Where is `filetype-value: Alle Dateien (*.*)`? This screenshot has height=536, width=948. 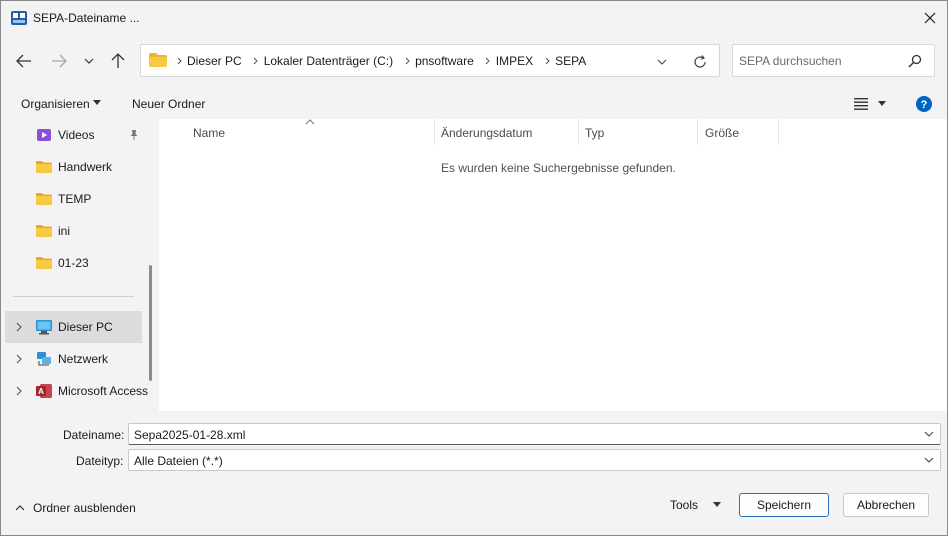 filetype-value: Alle Dateien (*.*) is located at coordinates (178, 461).